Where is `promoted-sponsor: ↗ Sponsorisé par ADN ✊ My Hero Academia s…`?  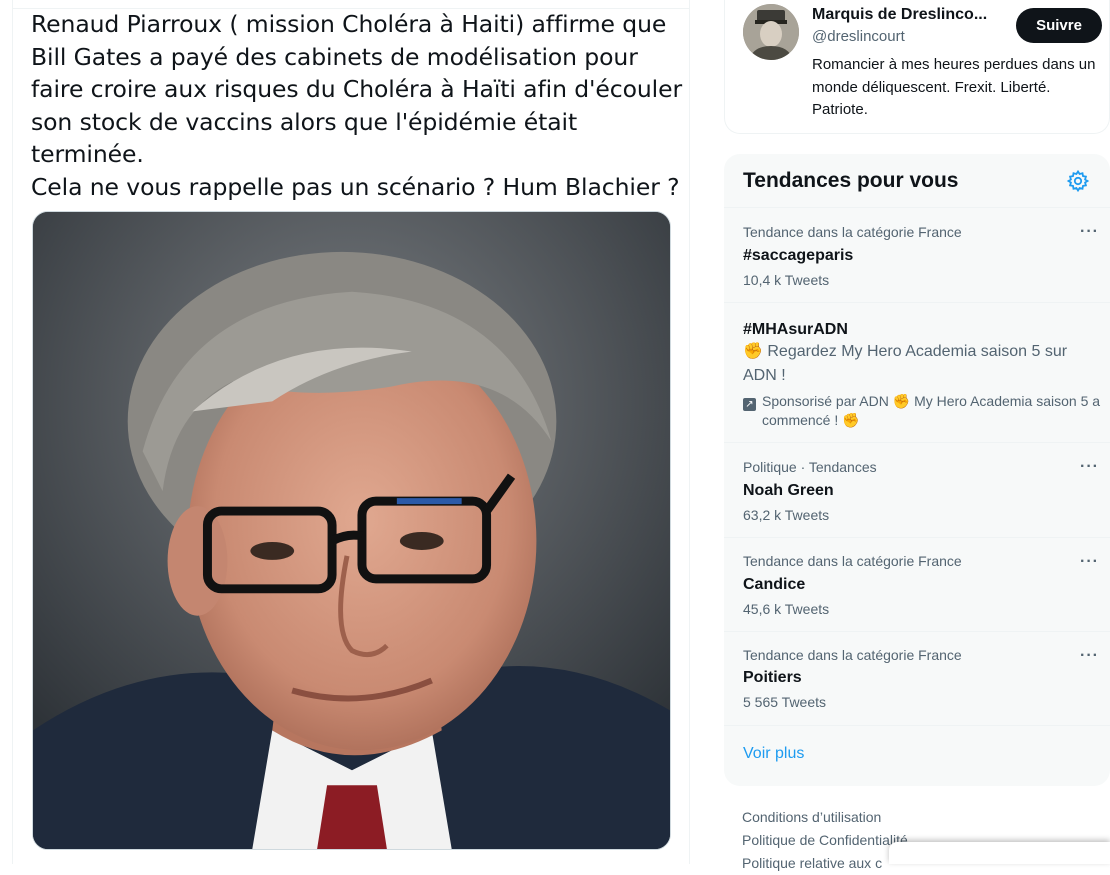
promoted-sponsor: ↗ Sponsorisé par ADN ✊ My Hero Academia s… is located at coordinates (923, 410).